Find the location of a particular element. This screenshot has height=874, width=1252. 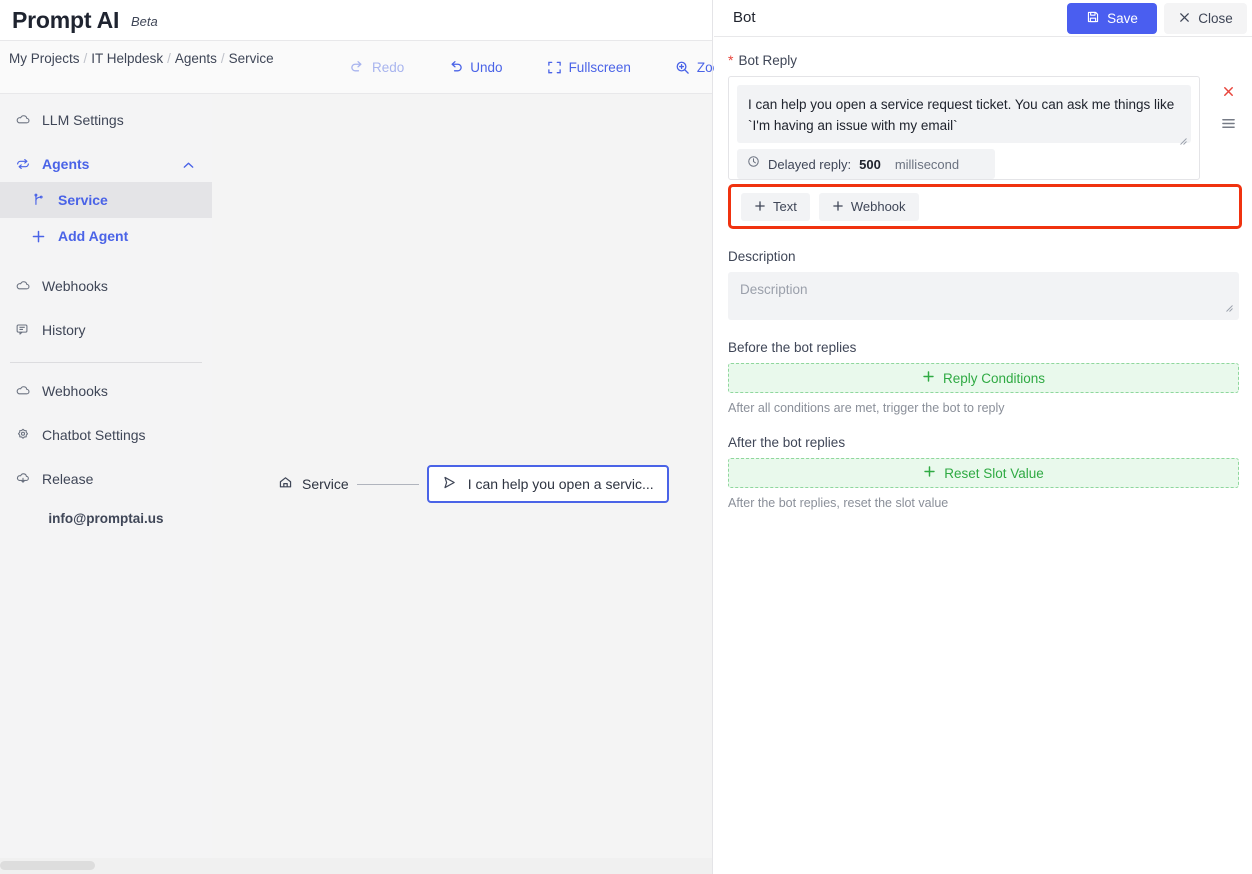

add-webhook-label: Webhook is located at coordinates (878, 206).